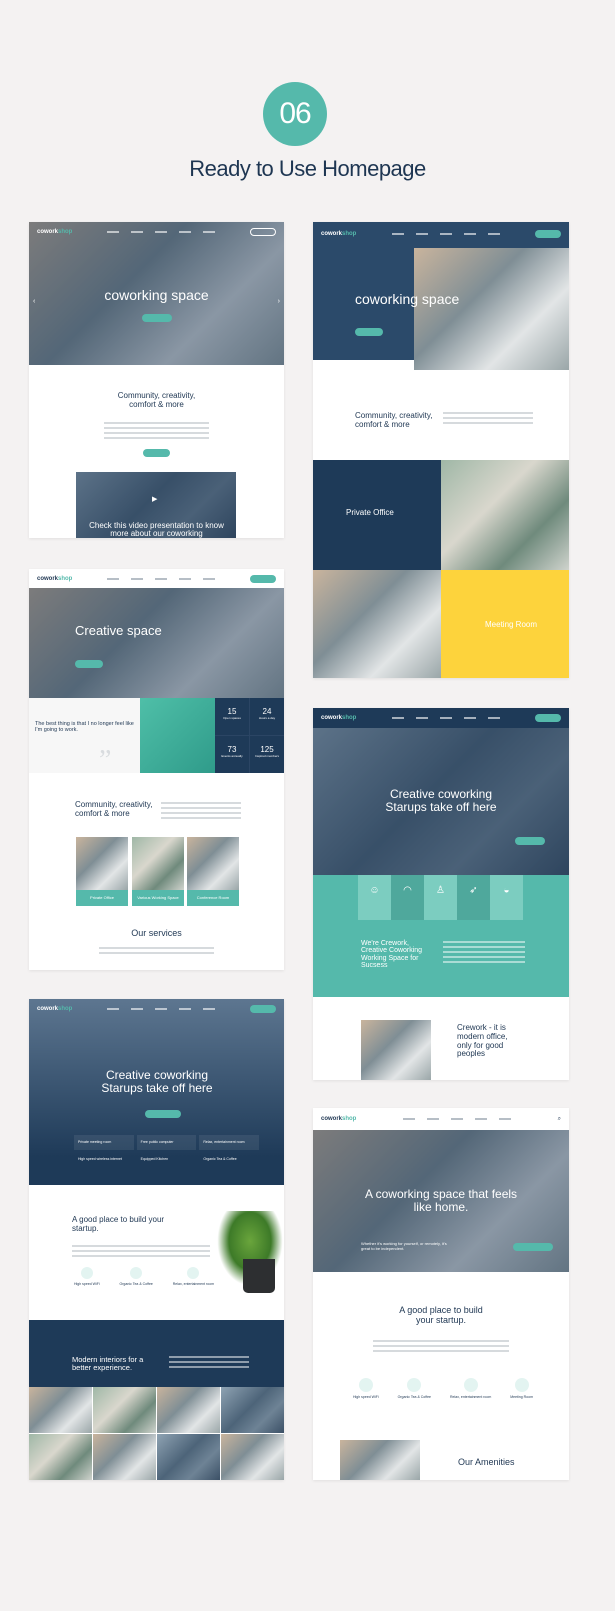 The image size is (615, 1611). What do you see at coordinates (105, 760) in the screenshot?
I see `quote-icon: ”` at bounding box center [105, 760].